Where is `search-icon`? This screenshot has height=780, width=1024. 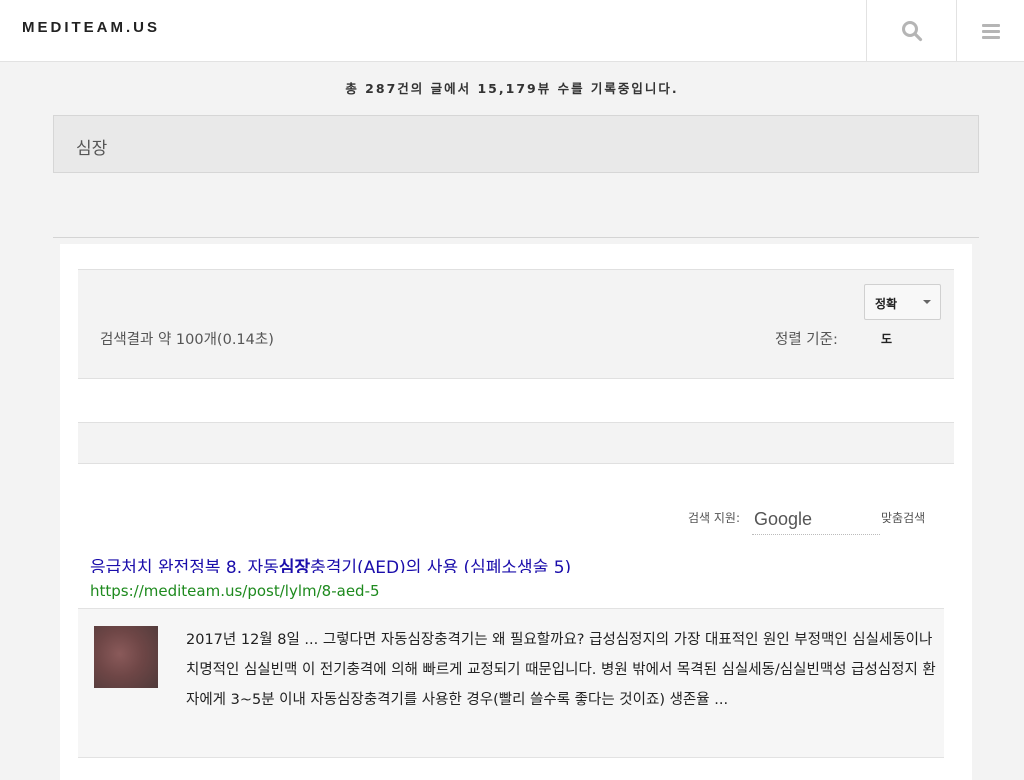
search-icon is located at coordinates (911, 30).